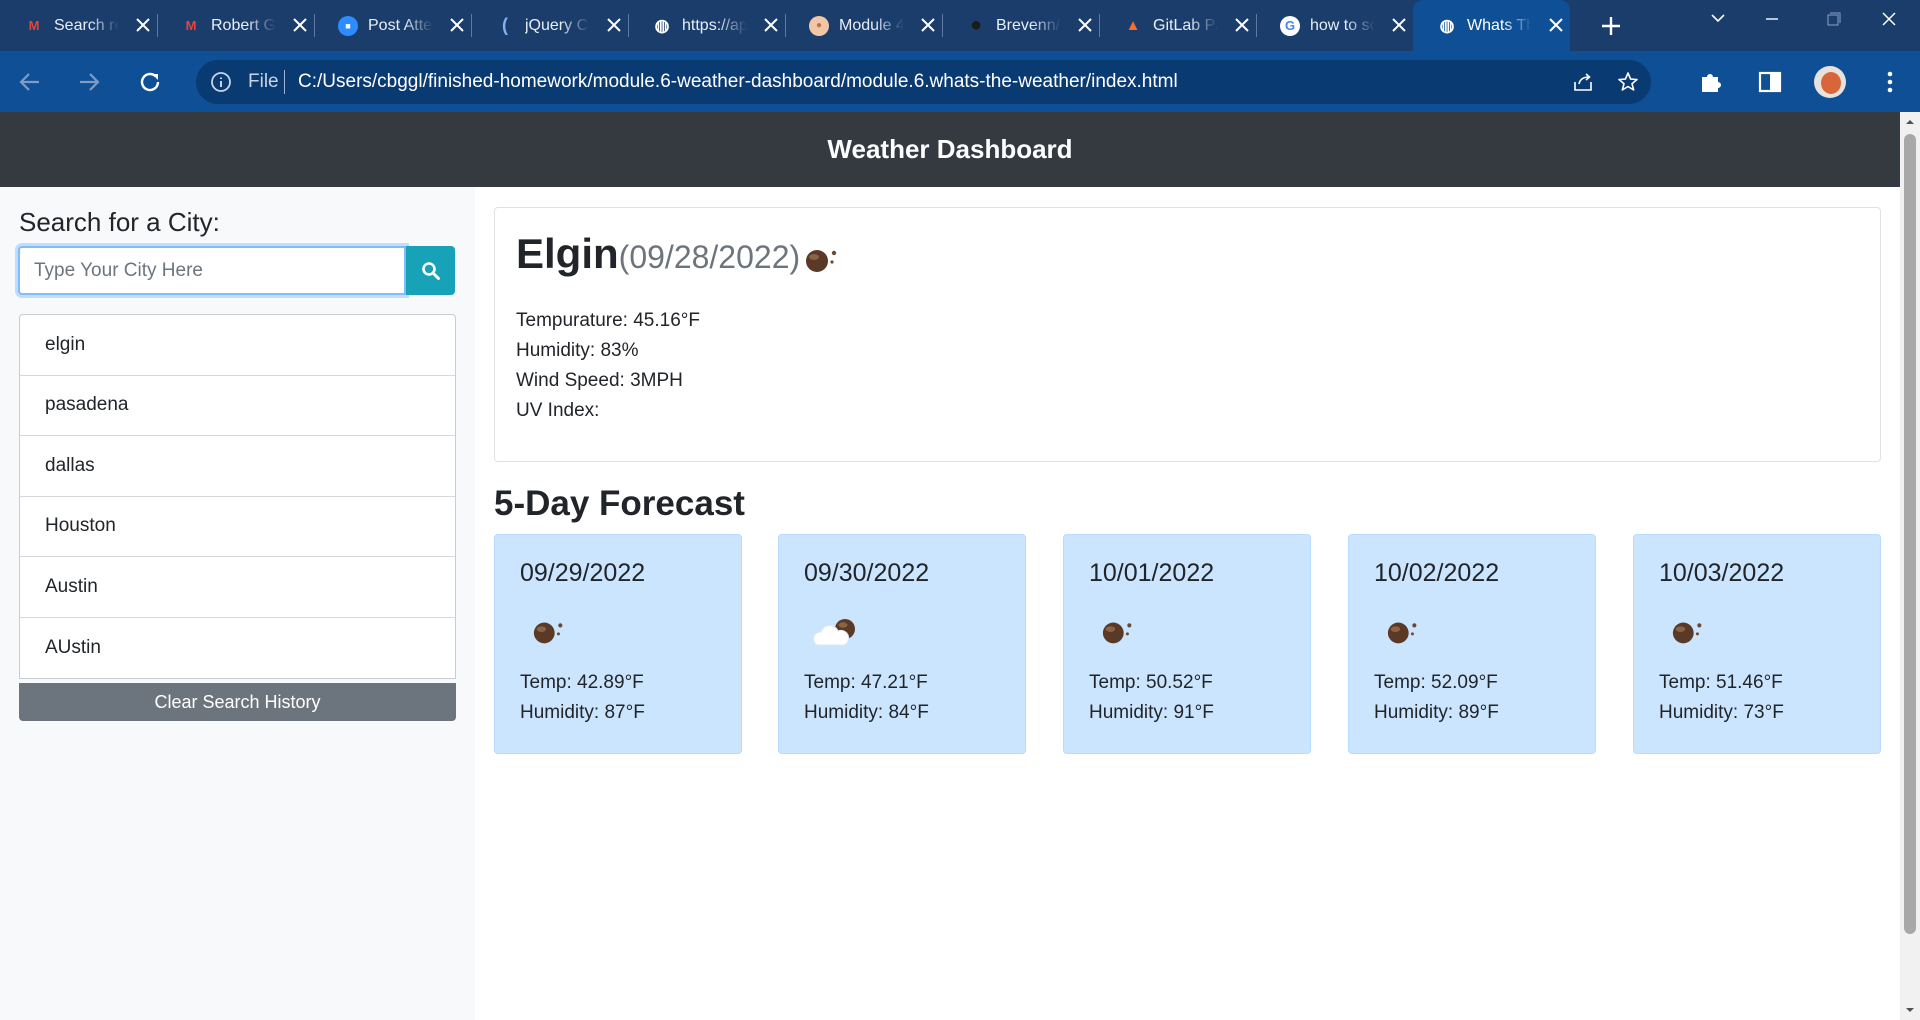 This screenshot has width=1920, height=1020. I want to click on info-icon, so click(221, 82).